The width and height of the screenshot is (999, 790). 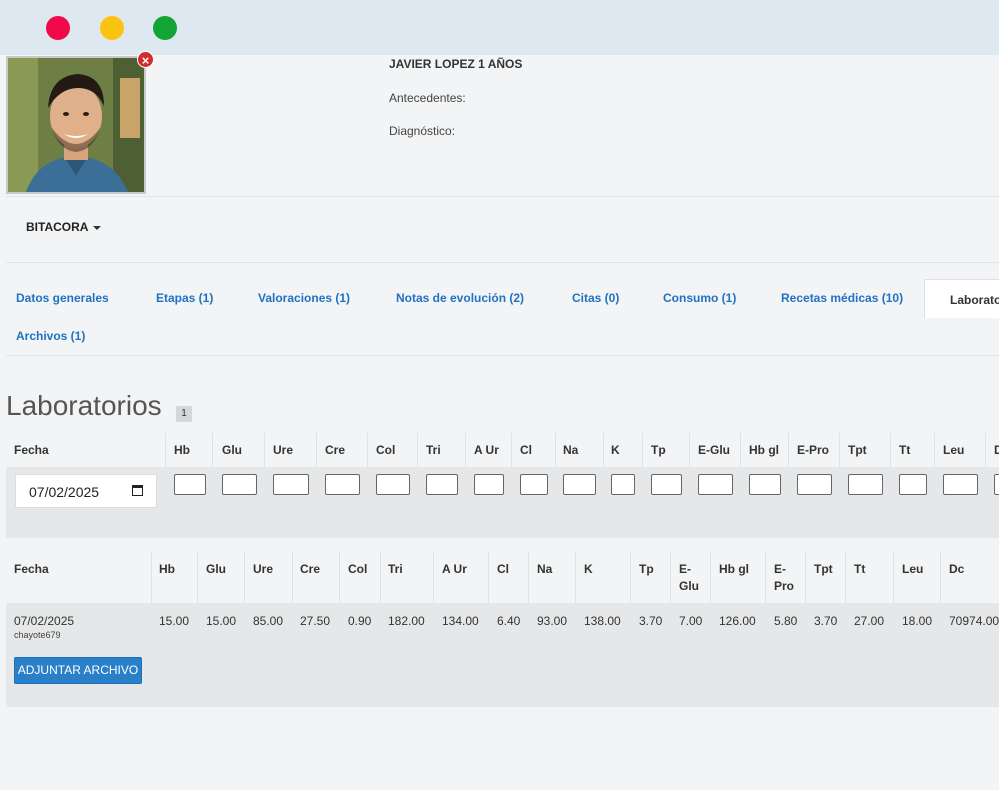 I want to click on results-header-cell: A Ur, so click(x=454, y=569).